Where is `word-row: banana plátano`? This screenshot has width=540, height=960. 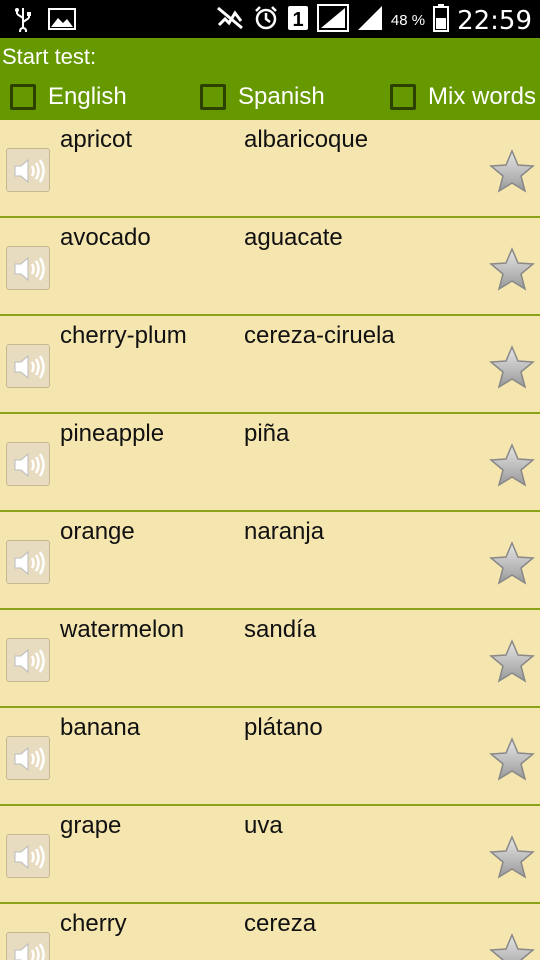
word-row: banana plátano is located at coordinates (270, 757).